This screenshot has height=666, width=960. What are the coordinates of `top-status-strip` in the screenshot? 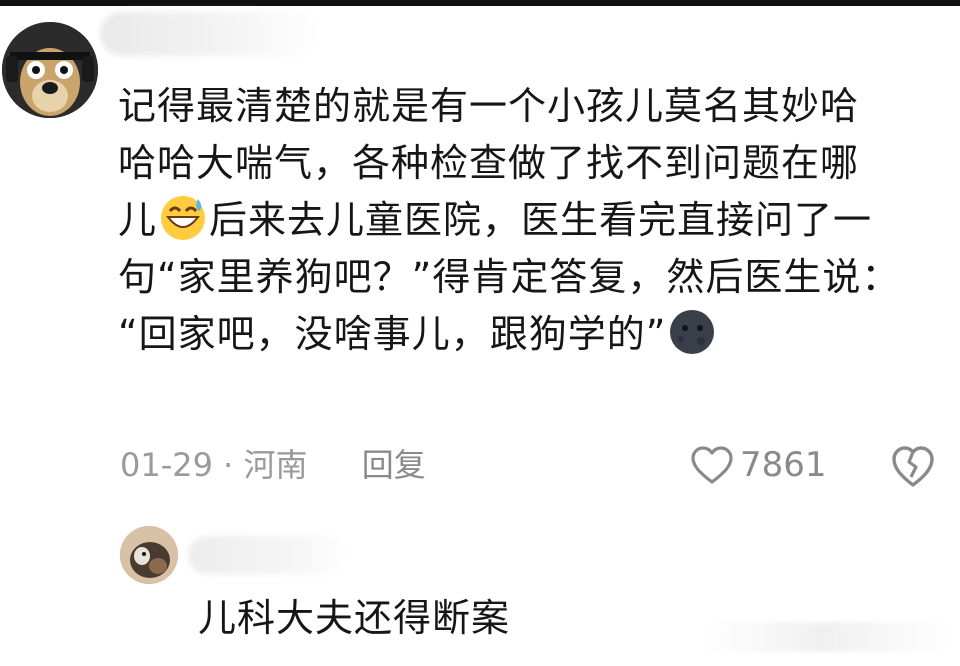 It's located at (480, 3).